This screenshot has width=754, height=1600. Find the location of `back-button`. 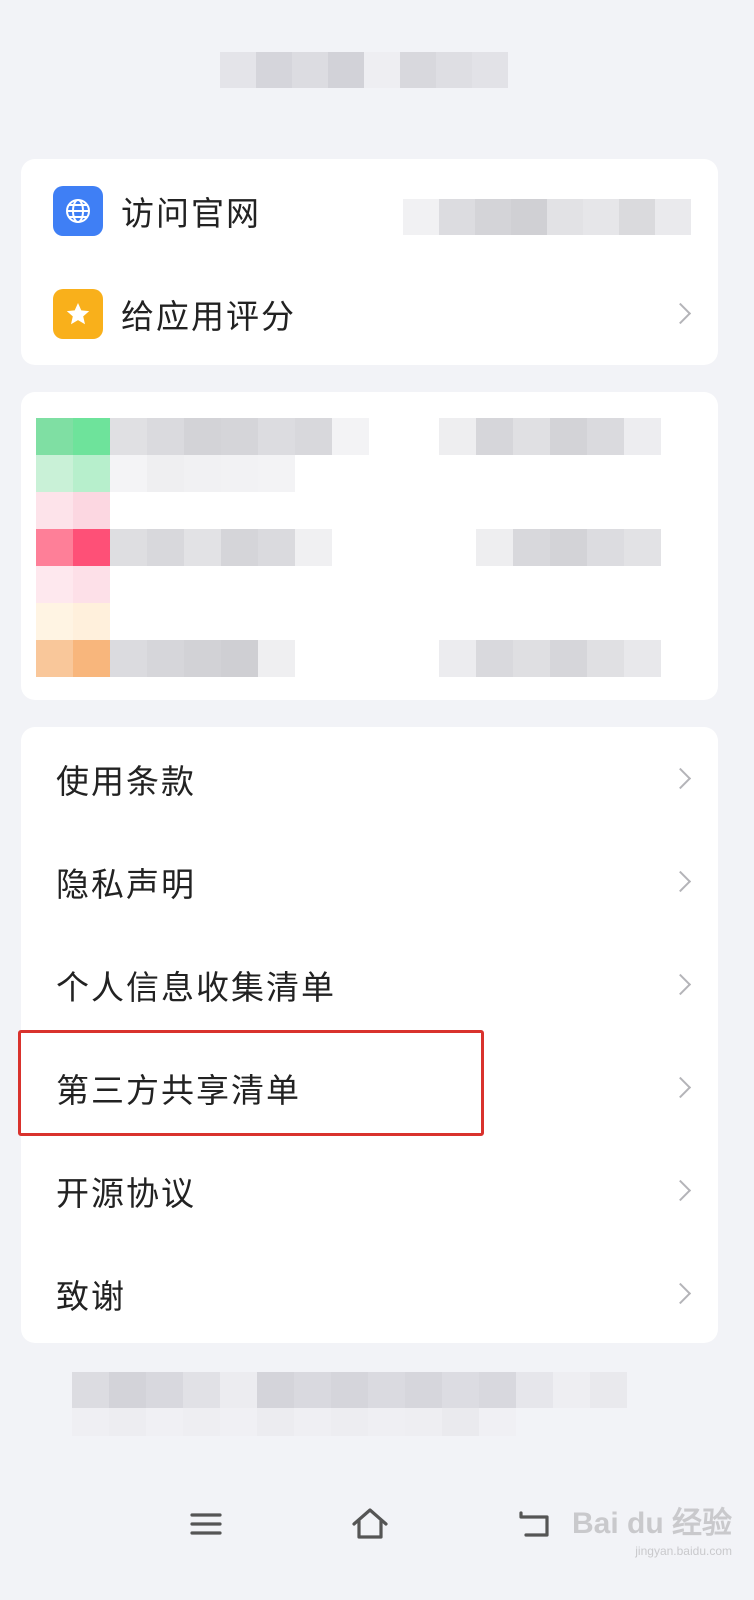

back-button is located at coordinates (534, 1524).